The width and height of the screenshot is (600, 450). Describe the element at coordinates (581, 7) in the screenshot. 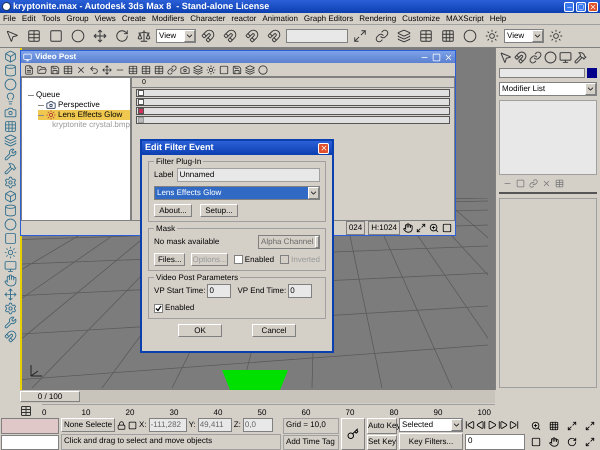

I see `restore-button` at that location.